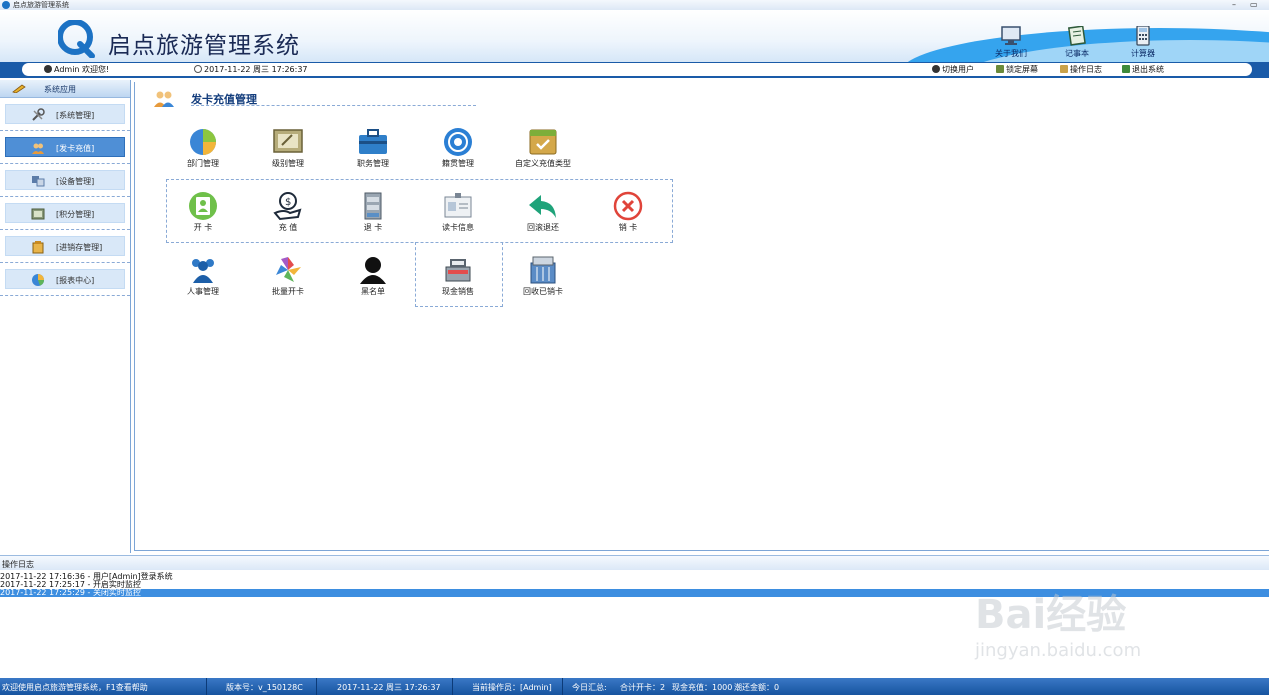 This screenshot has width=1269, height=695. I want to click on minimize-button: –, so click(1234, 4).